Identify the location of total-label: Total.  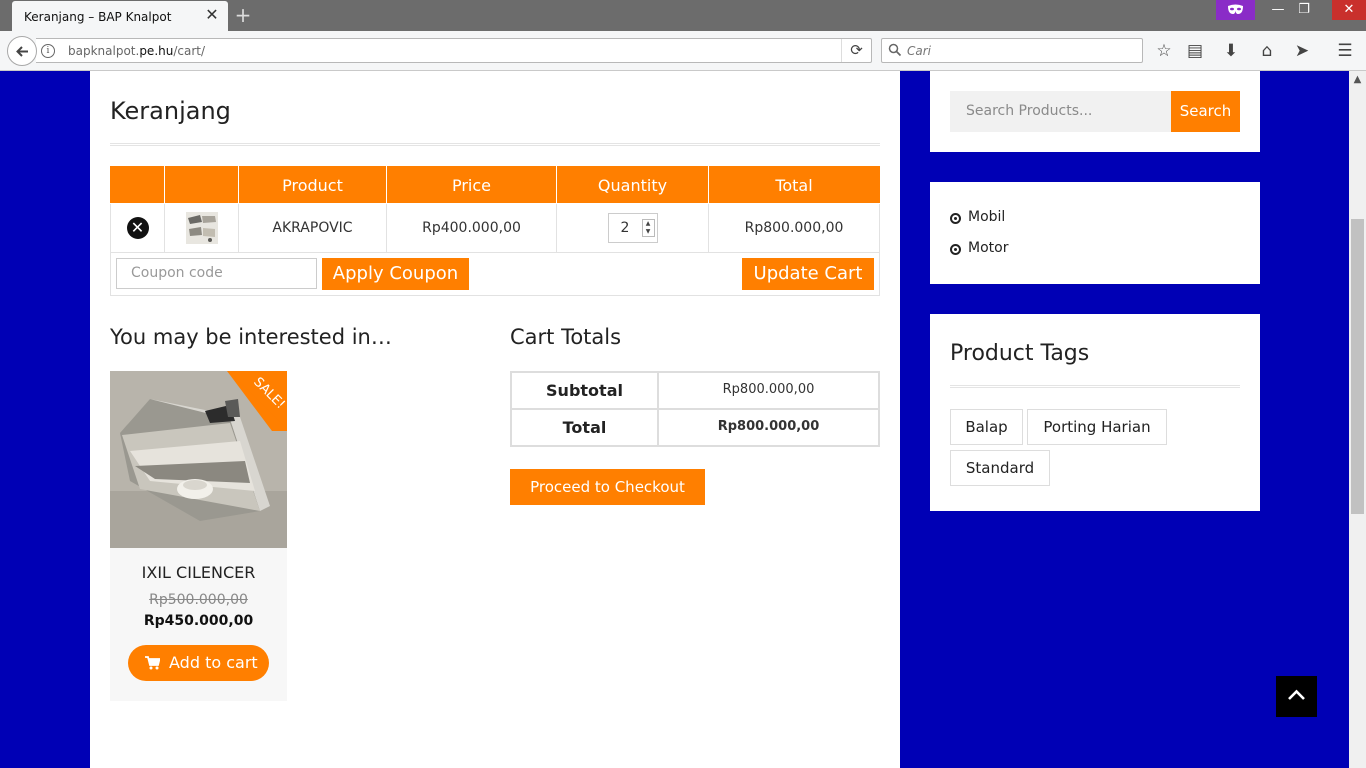
(584, 427).